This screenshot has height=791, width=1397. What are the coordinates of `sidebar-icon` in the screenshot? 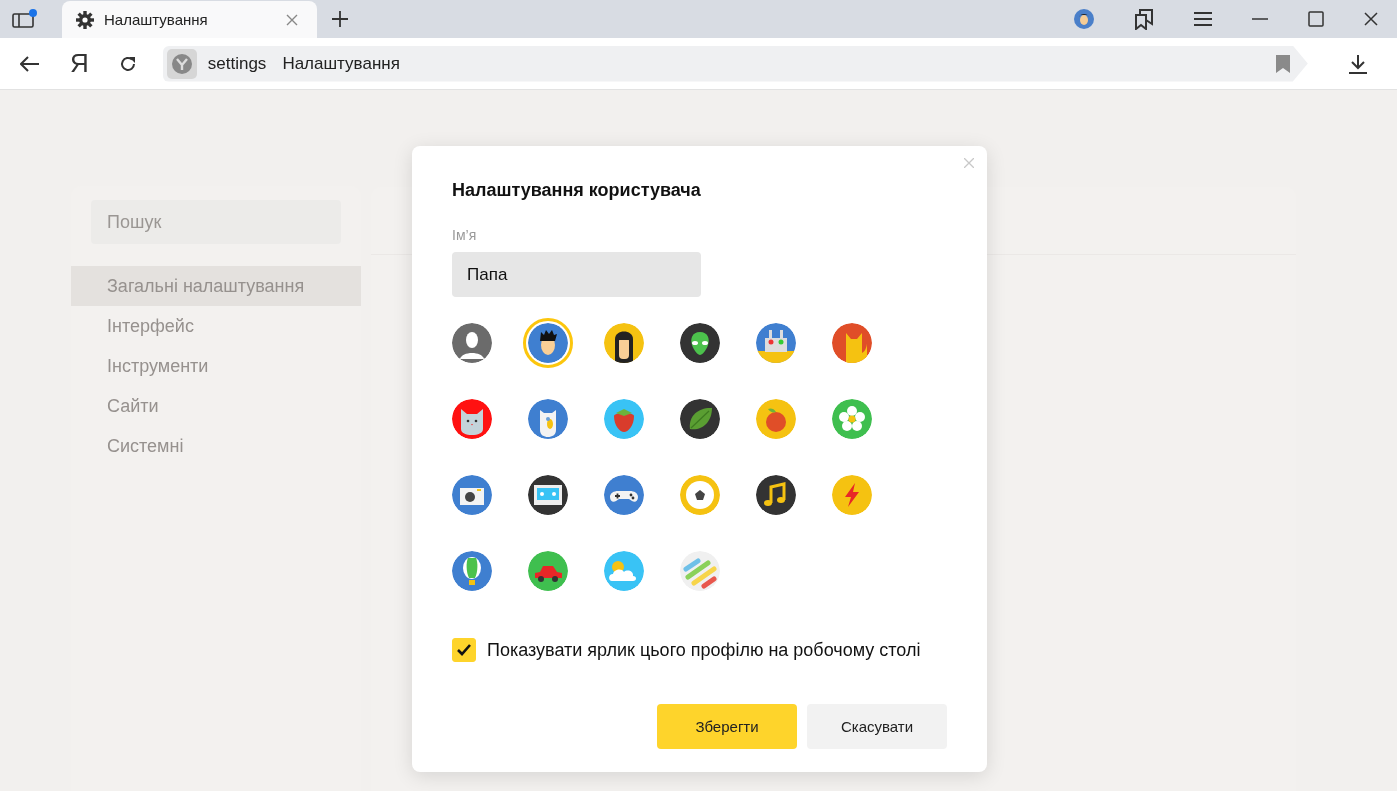 It's located at (25, 19).